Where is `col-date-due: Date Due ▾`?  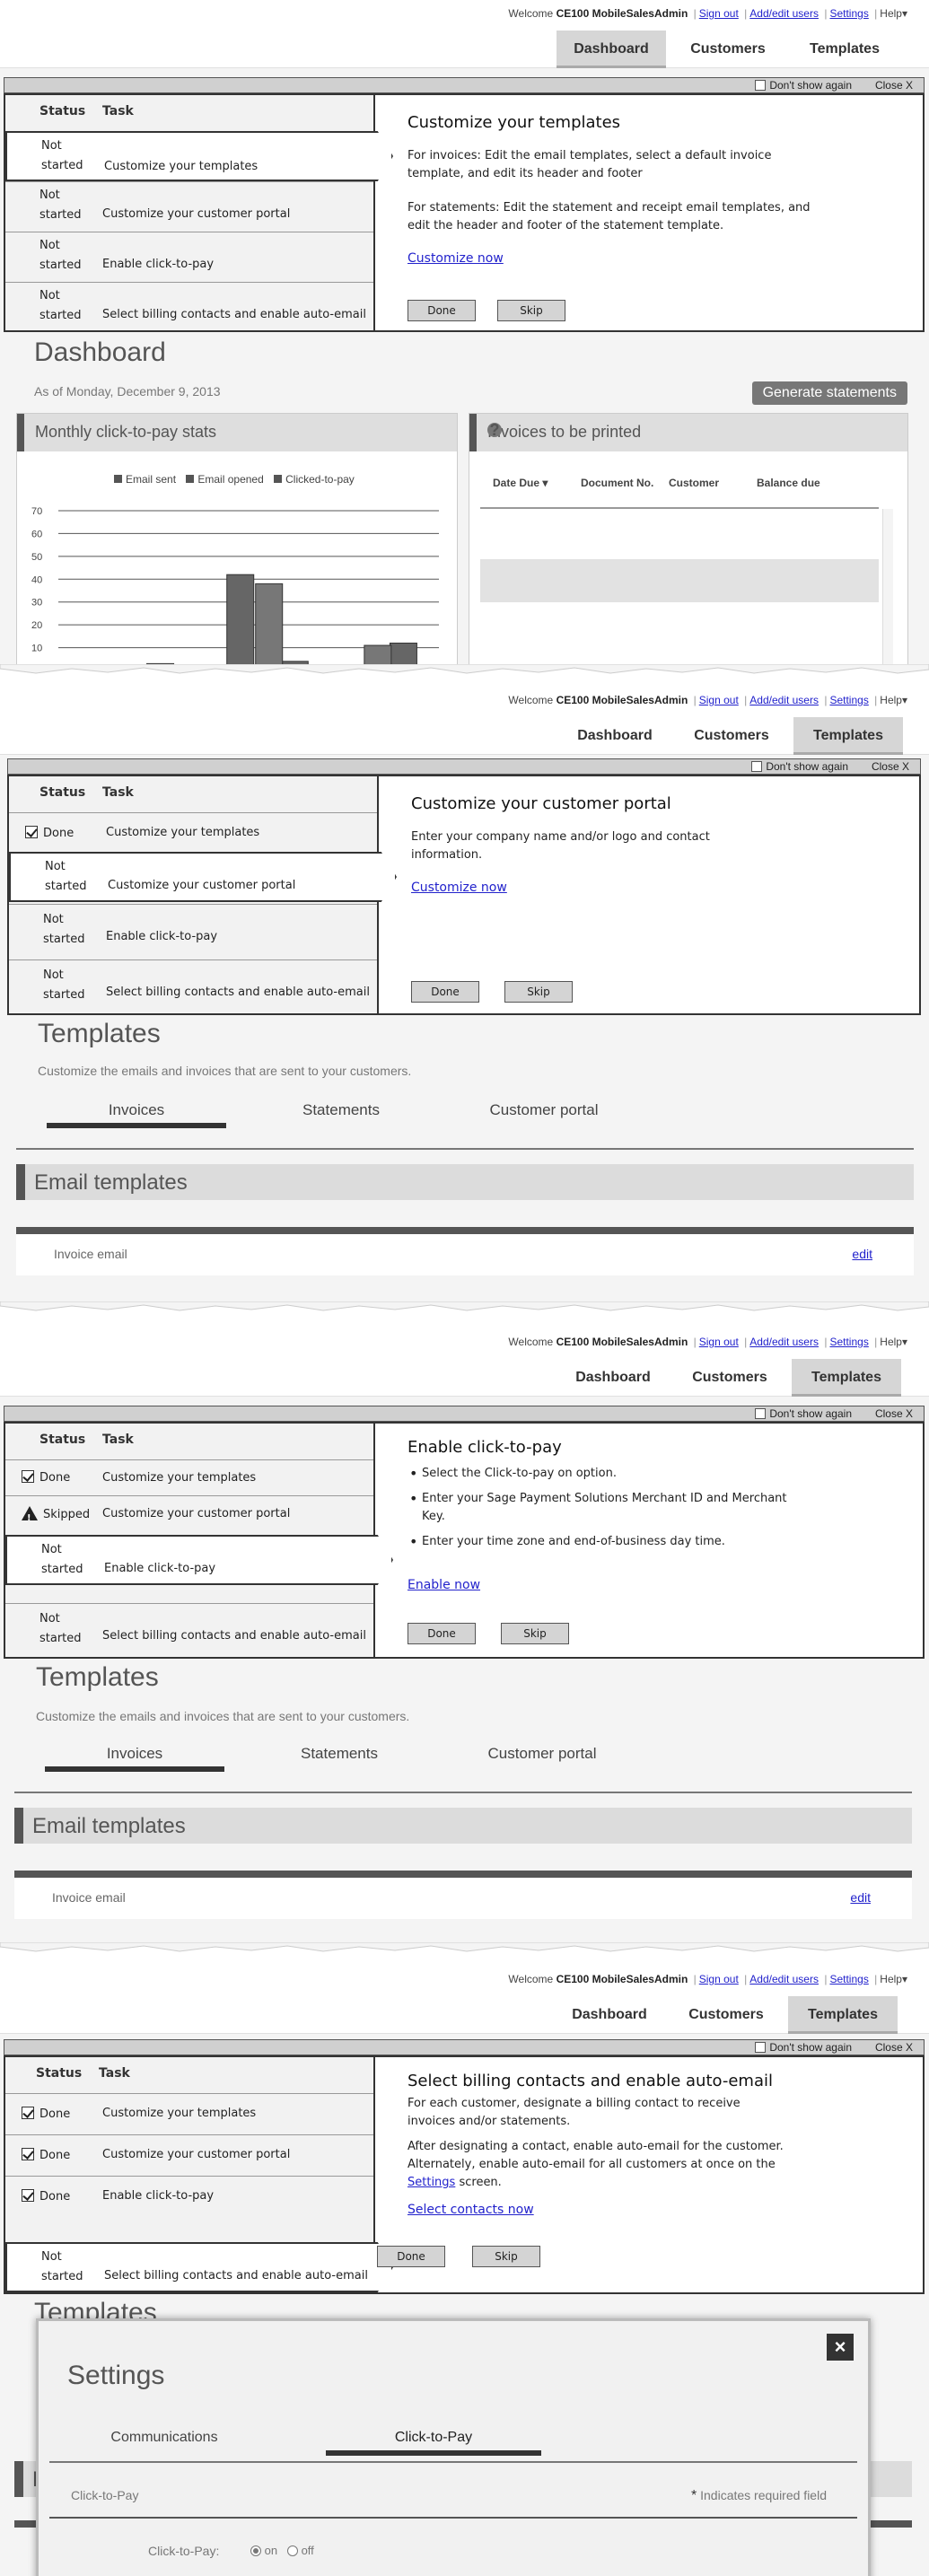 col-date-due: Date Due ▾ is located at coordinates (520, 483).